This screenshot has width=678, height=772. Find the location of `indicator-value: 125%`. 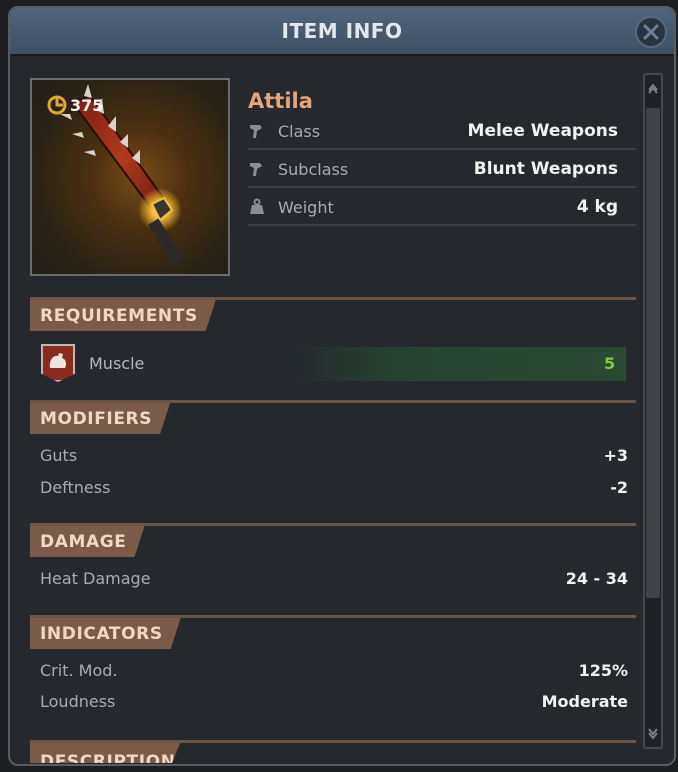

indicator-value: 125% is located at coordinates (603, 670).